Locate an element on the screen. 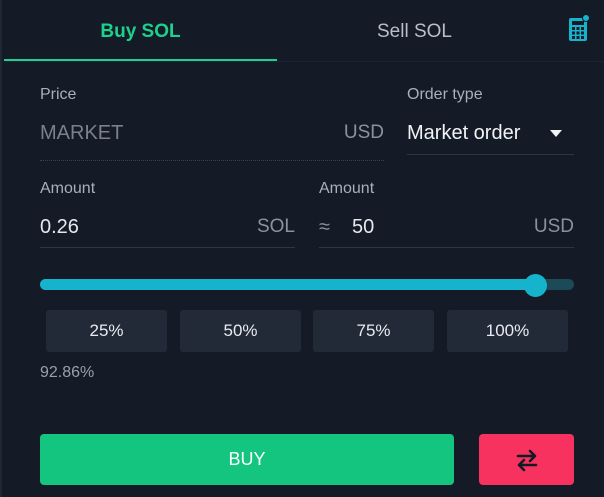 This screenshot has width=604, height=497. percent-50-button: 50% is located at coordinates (240, 331).